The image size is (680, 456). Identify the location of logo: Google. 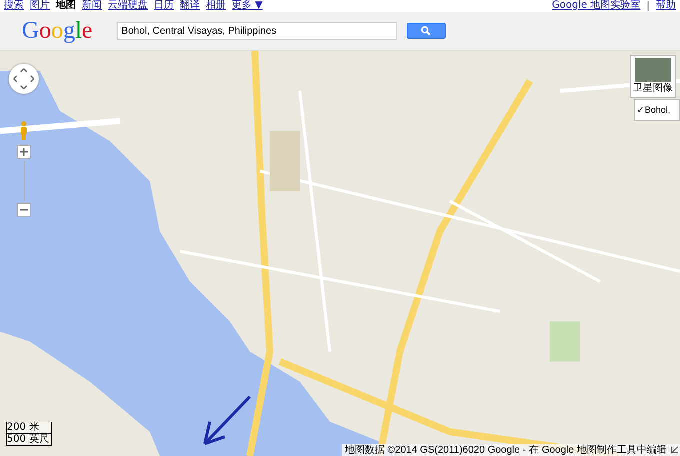
(57, 31).